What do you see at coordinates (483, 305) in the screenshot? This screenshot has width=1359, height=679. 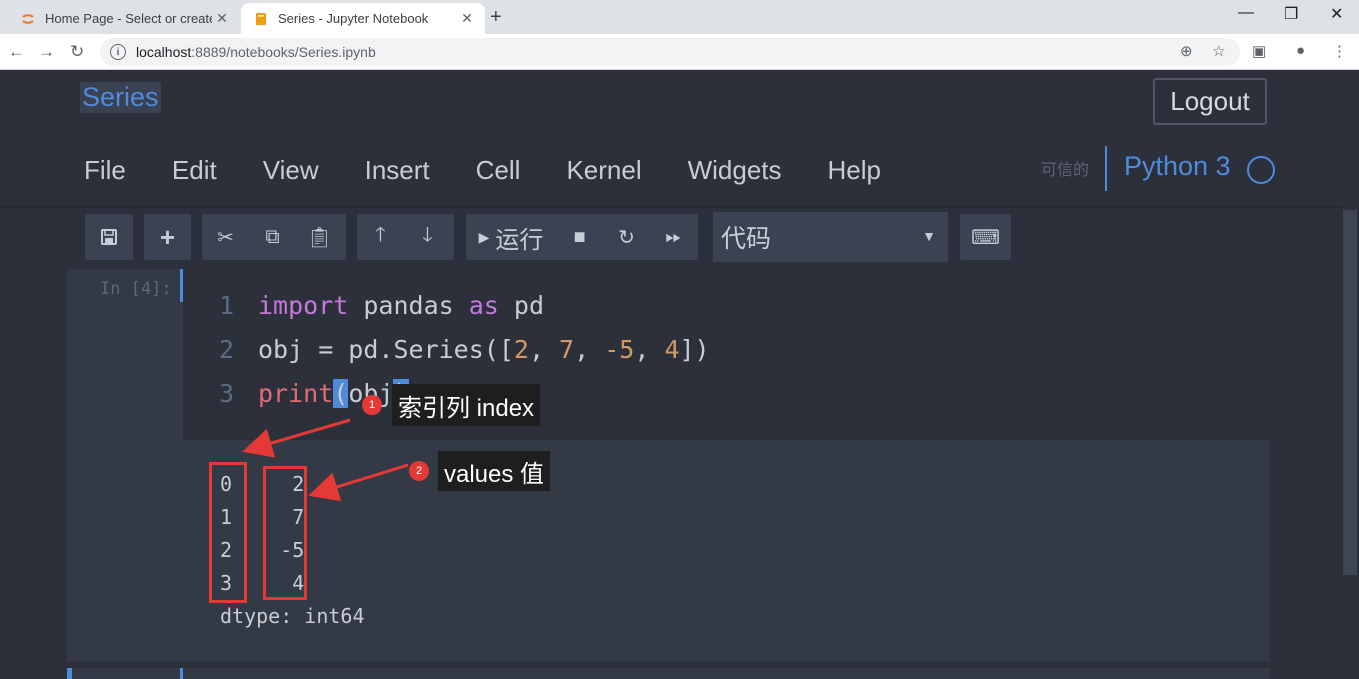 I see `keyword: as` at bounding box center [483, 305].